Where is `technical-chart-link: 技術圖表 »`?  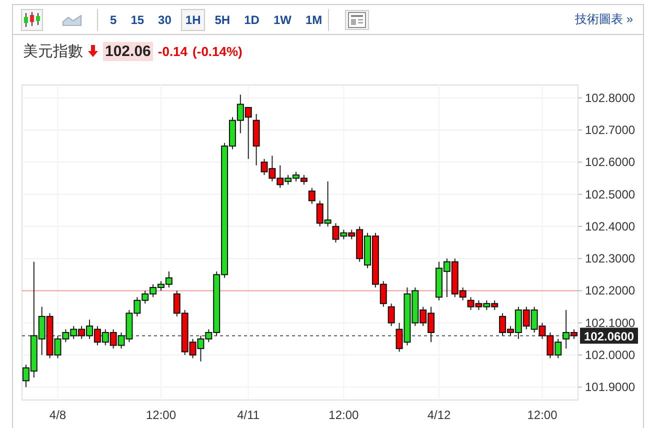
technical-chart-link: 技術圖表 » is located at coordinates (603, 19).